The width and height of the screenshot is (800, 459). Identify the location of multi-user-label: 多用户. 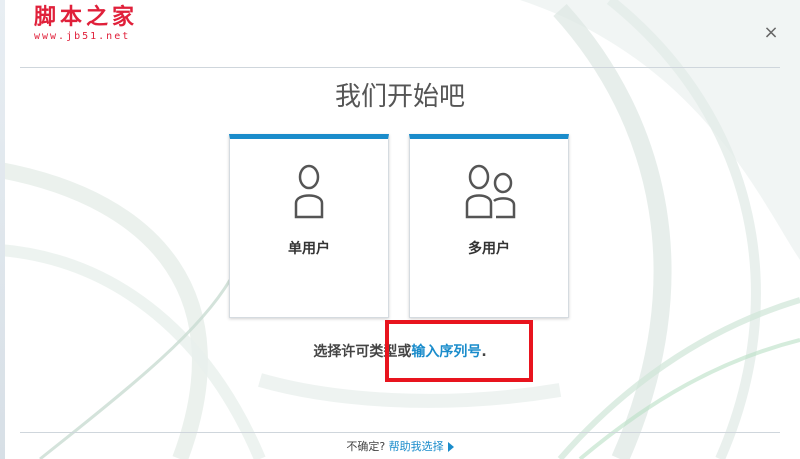
(489, 249).